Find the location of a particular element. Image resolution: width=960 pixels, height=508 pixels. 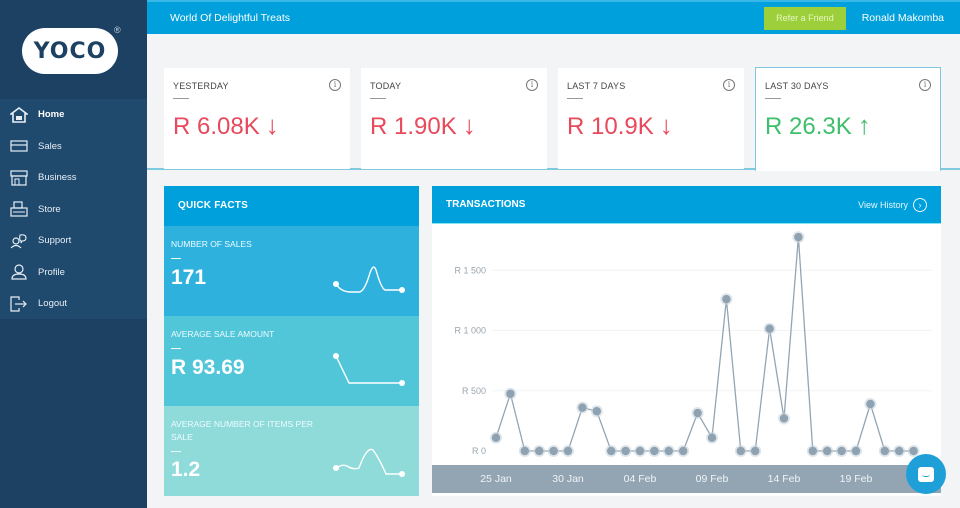

y-tick-label: R 1 500 is located at coordinates (470, 270).